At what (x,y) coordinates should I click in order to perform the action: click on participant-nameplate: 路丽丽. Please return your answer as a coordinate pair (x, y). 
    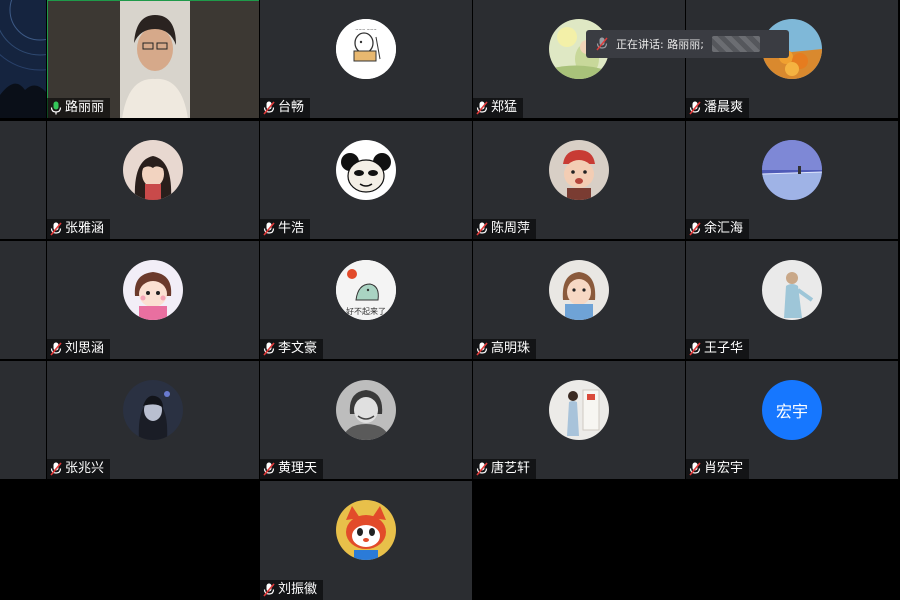
    Looking at the image, I should click on (79, 108).